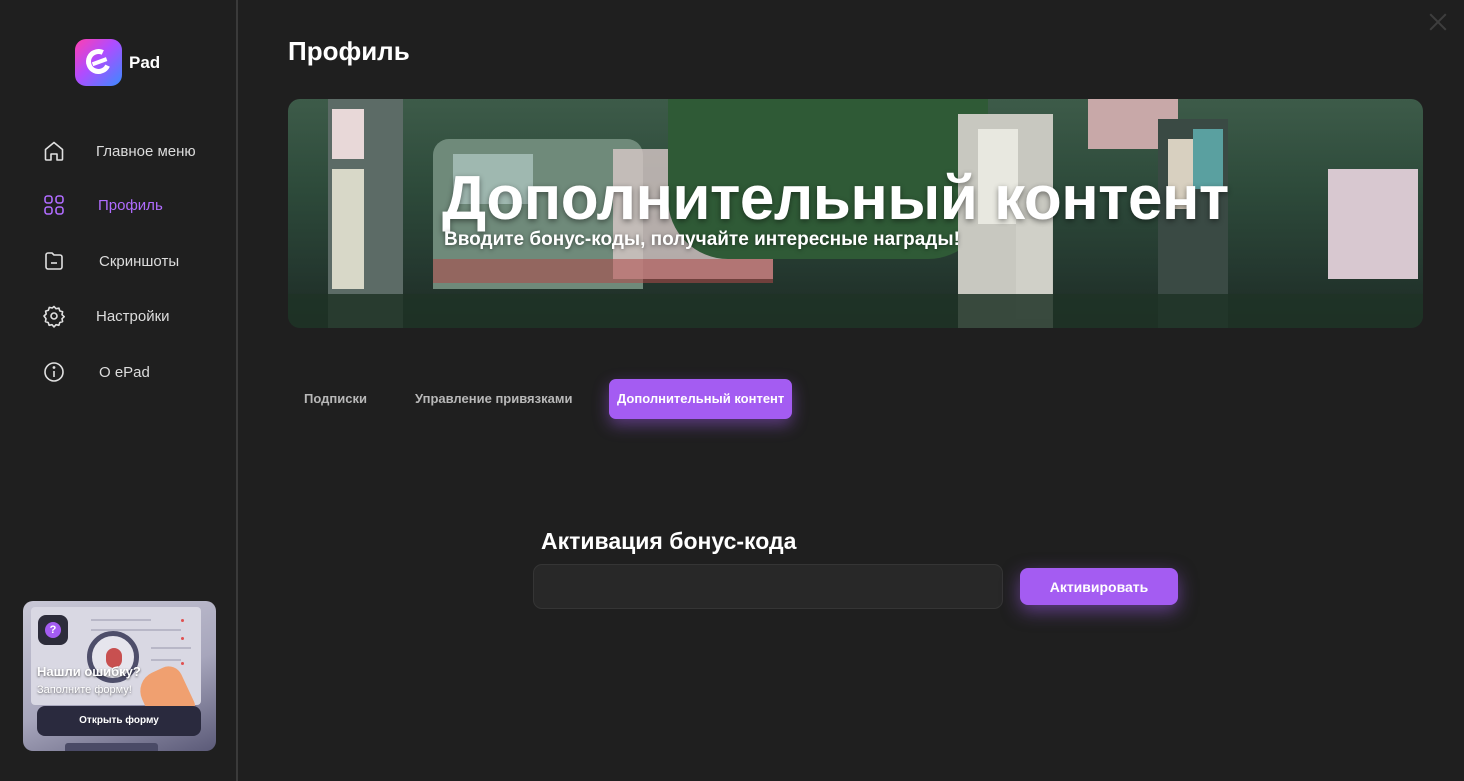 This screenshot has width=1464, height=781. Describe the element at coordinates (669, 541) in the screenshot. I see `bonus-code-title: Активация бонус-кода` at that location.